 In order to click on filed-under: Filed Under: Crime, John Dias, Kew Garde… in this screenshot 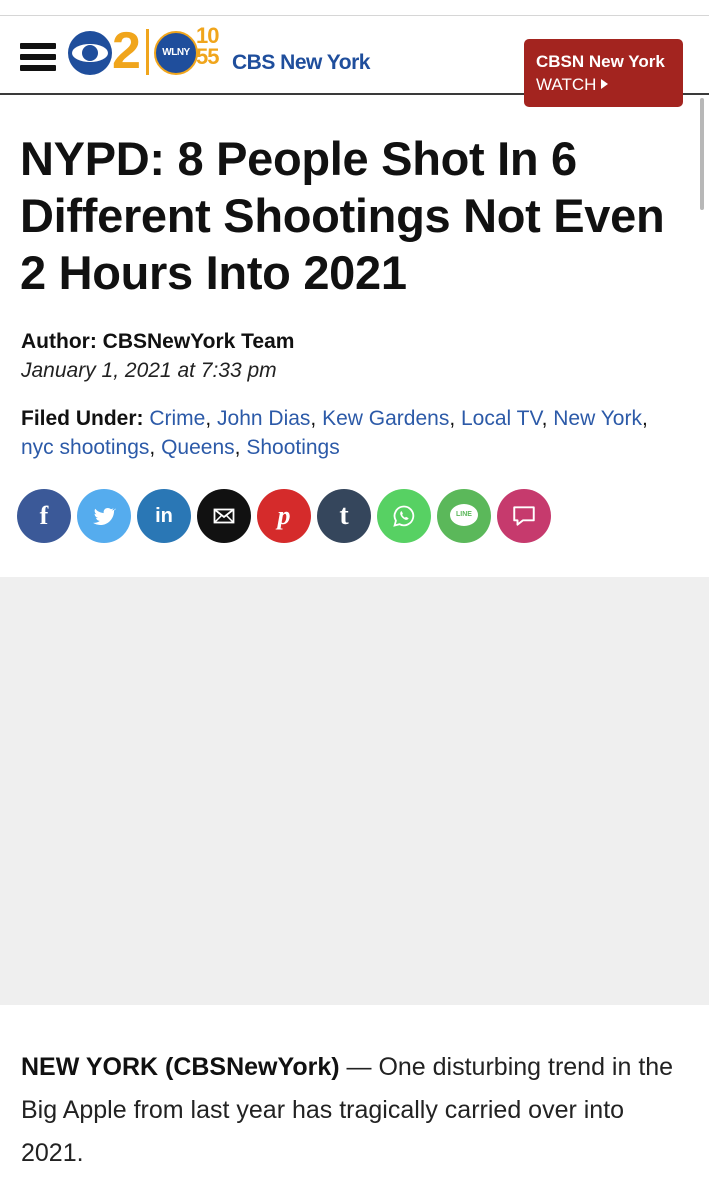, I will do `click(334, 433)`.